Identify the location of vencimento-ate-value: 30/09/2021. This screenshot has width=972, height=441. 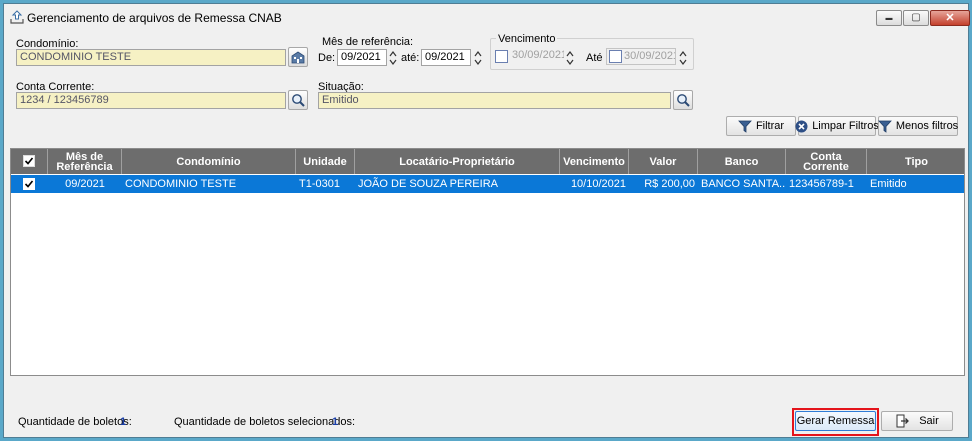
(650, 56).